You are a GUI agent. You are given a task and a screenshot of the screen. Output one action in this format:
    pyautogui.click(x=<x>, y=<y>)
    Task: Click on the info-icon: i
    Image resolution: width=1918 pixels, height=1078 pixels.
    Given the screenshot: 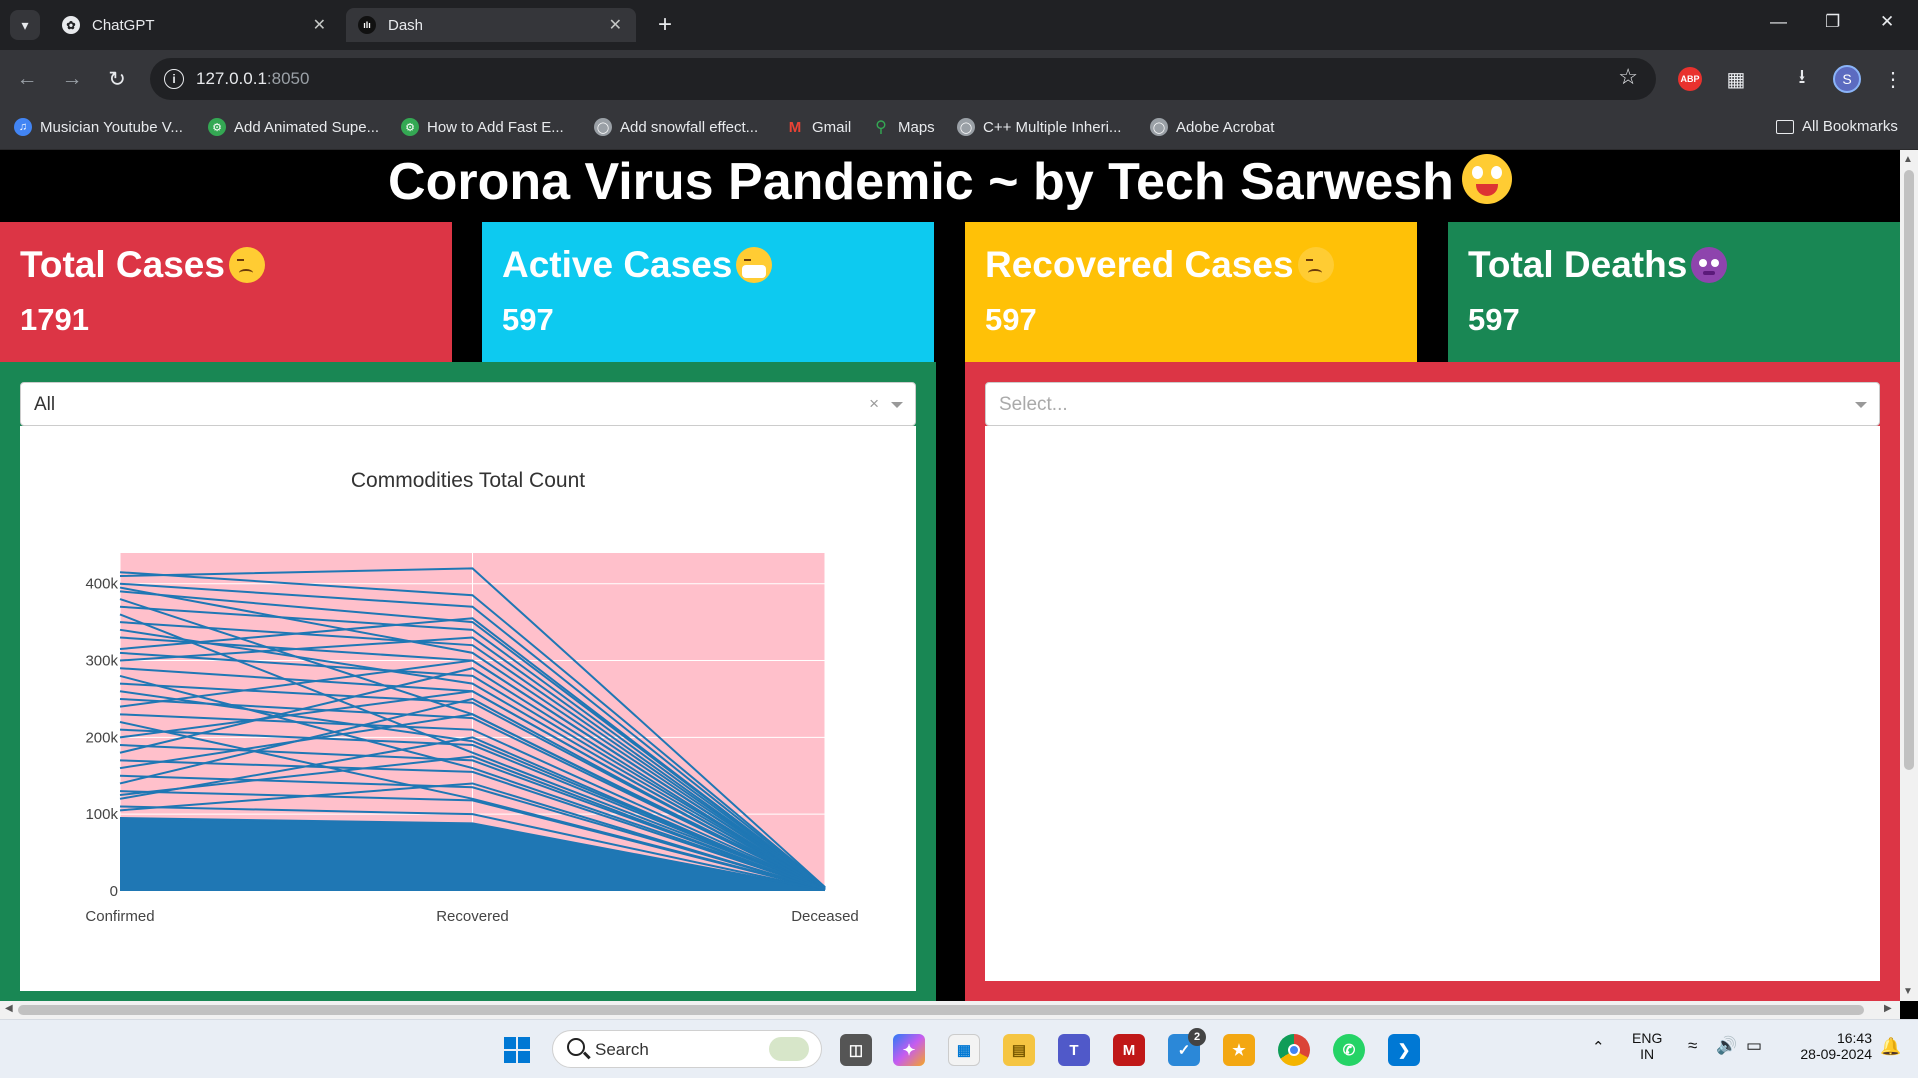 What is the action you would take?
    pyautogui.click(x=174, y=79)
    